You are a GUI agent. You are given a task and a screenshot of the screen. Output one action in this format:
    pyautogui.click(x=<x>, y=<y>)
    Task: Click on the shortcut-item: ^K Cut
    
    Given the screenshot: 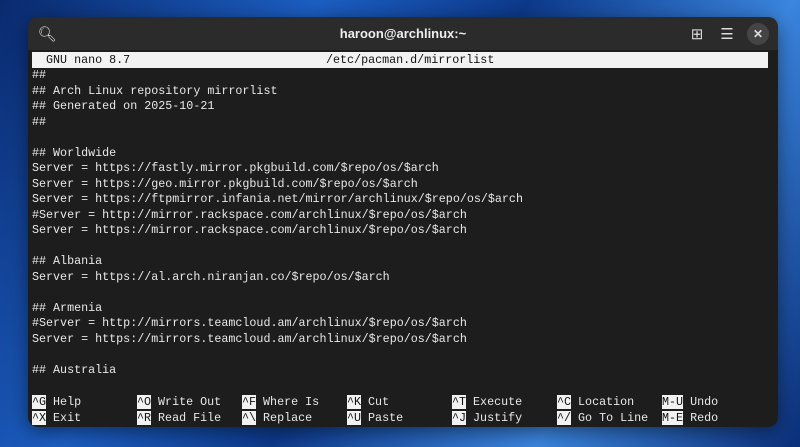 What is the action you would take?
    pyautogui.click(x=368, y=402)
    